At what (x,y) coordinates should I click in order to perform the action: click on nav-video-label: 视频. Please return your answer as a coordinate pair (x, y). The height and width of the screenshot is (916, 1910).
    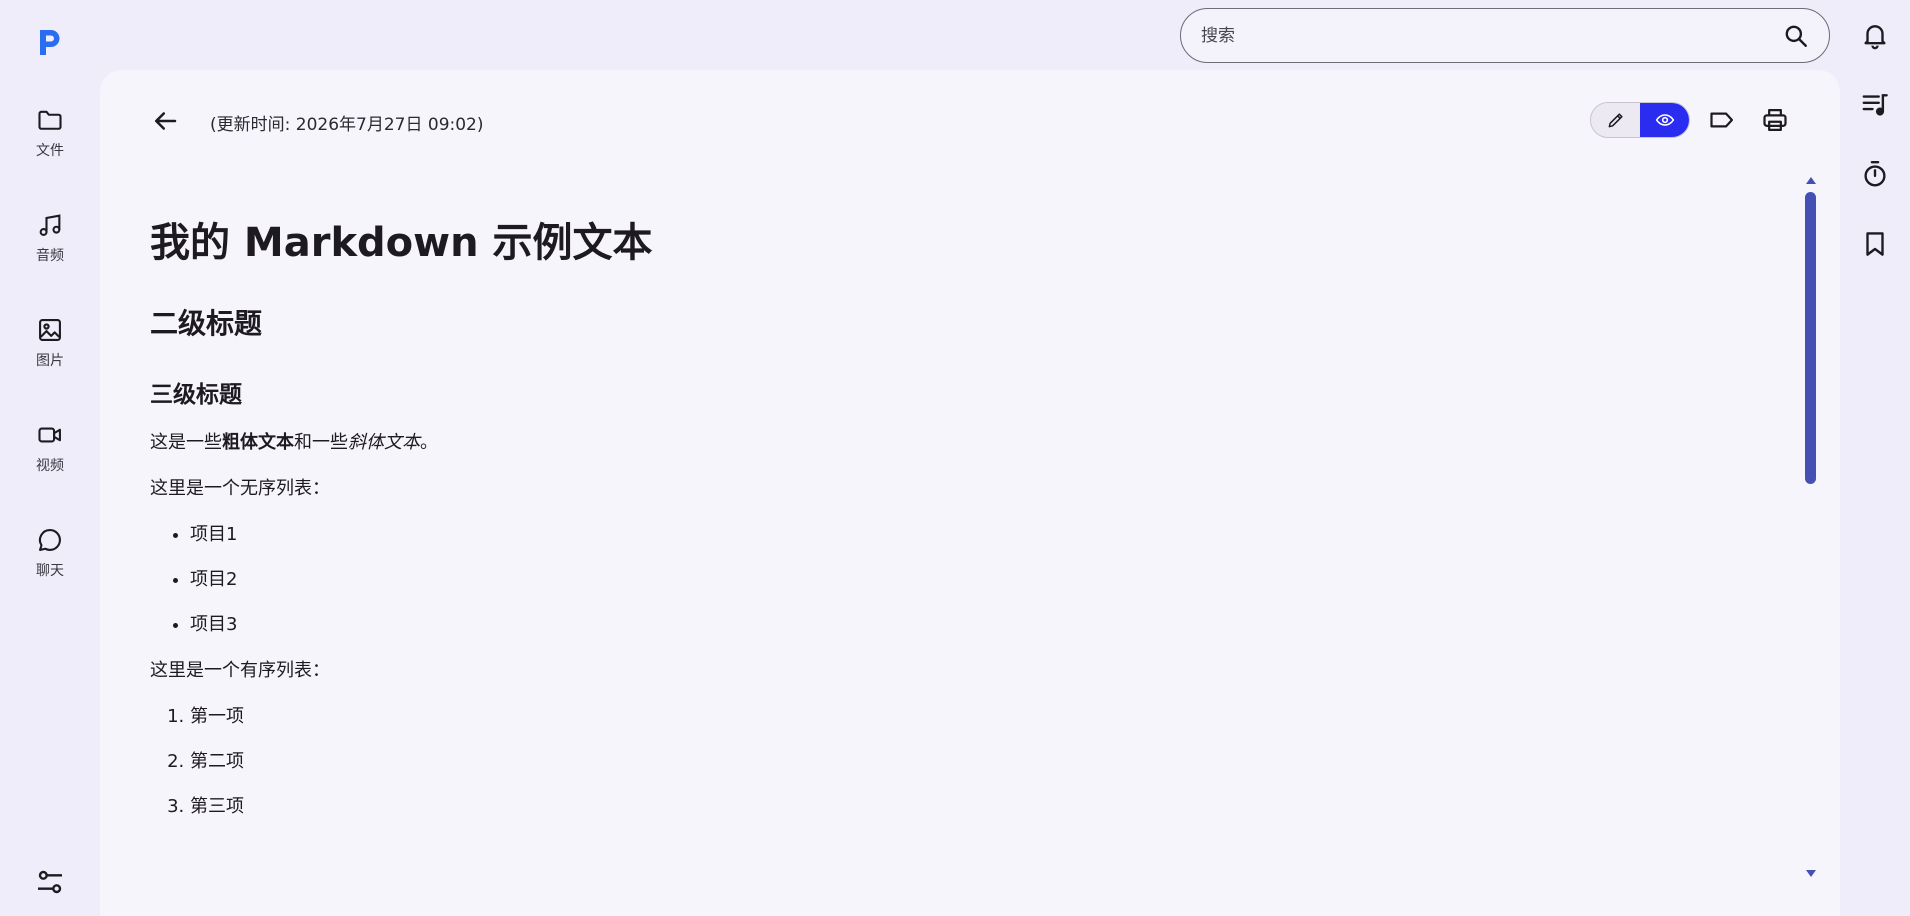
    Looking at the image, I should click on (50, 466).